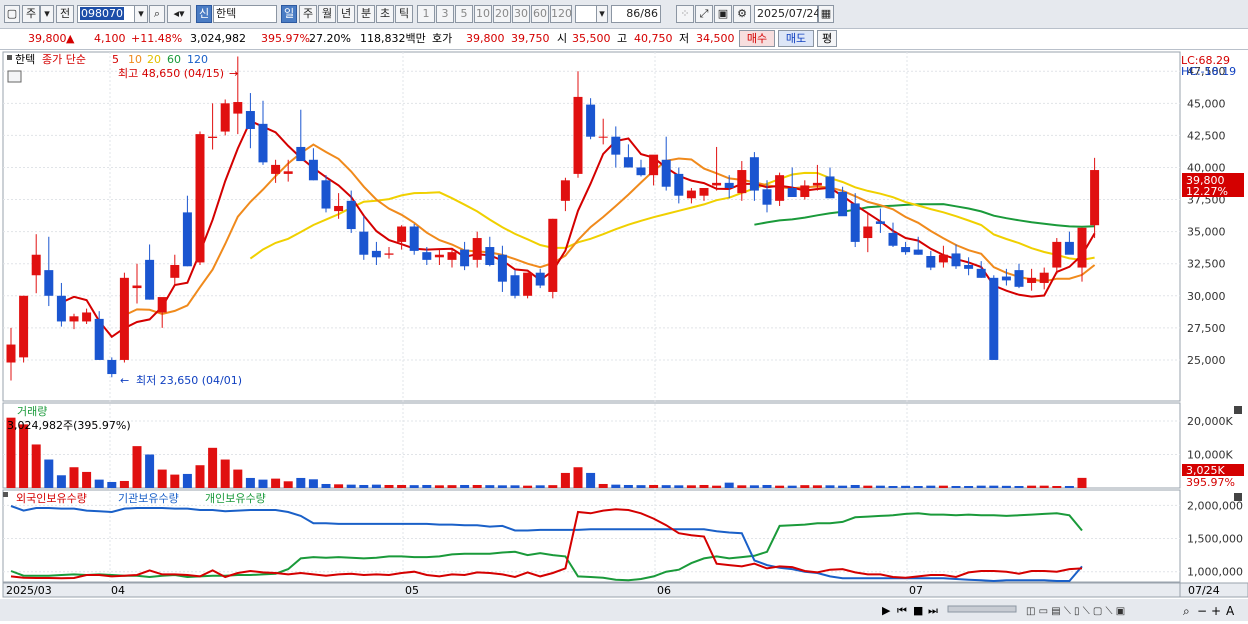 The width and height of the screenshot is (1248, 624). I want to click on last-page-icon: ⏭, so click(933, 610).